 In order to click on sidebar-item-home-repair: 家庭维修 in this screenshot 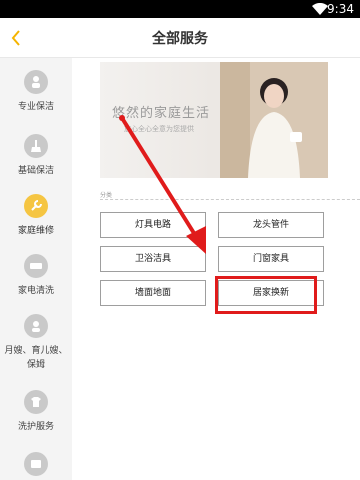, I will do `click(36, 216)`.